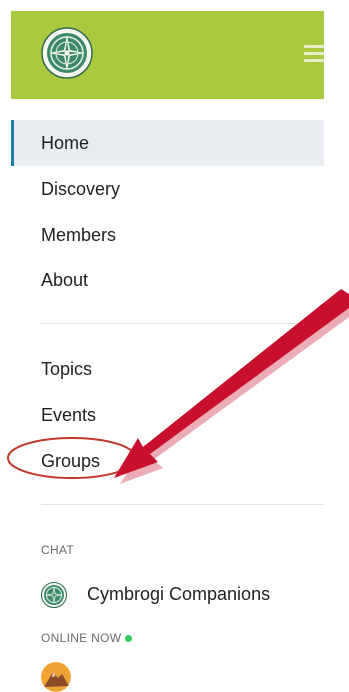 The image size is (349, 692). What do you see at coordinates (179, 594) in the screenshot?
I see `chat-item-name: Cymbrogi Companions` at bounding box center [179, 594].